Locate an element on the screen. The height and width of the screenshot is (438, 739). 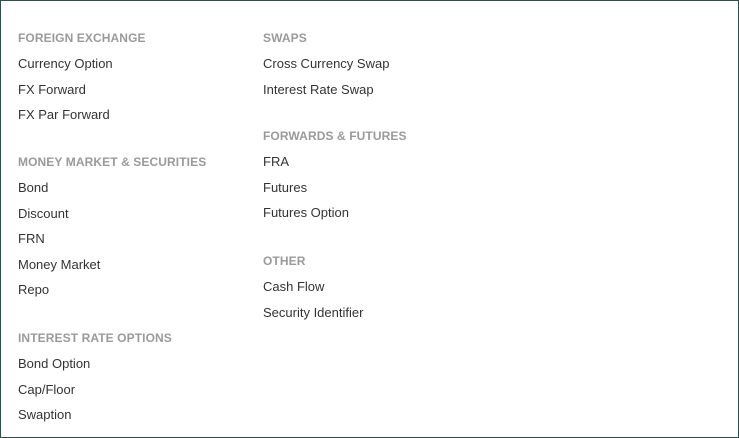
menu-item-bond-option: Bond Option is located at coordinates (95, 368).